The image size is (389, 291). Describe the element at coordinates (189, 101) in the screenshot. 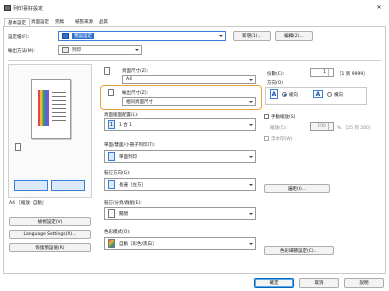

I see `output-size-select: 相同頁面尺寸` at that location.